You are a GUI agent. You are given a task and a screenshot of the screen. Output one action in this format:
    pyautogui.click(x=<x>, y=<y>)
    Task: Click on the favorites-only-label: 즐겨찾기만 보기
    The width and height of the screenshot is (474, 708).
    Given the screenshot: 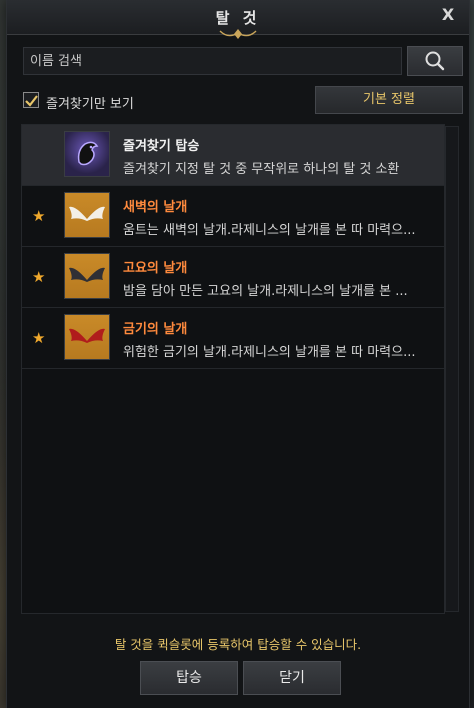 What is the action you would take?
    pyautogui.click(x=90, y=104)
    